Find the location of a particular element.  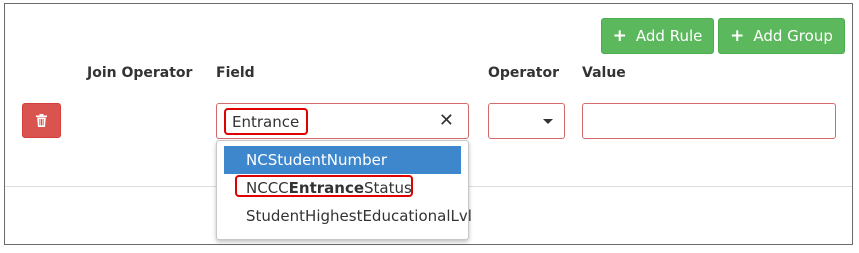

option-label: StudentHighestEducationalLvl is located at coordinates (359, 216).